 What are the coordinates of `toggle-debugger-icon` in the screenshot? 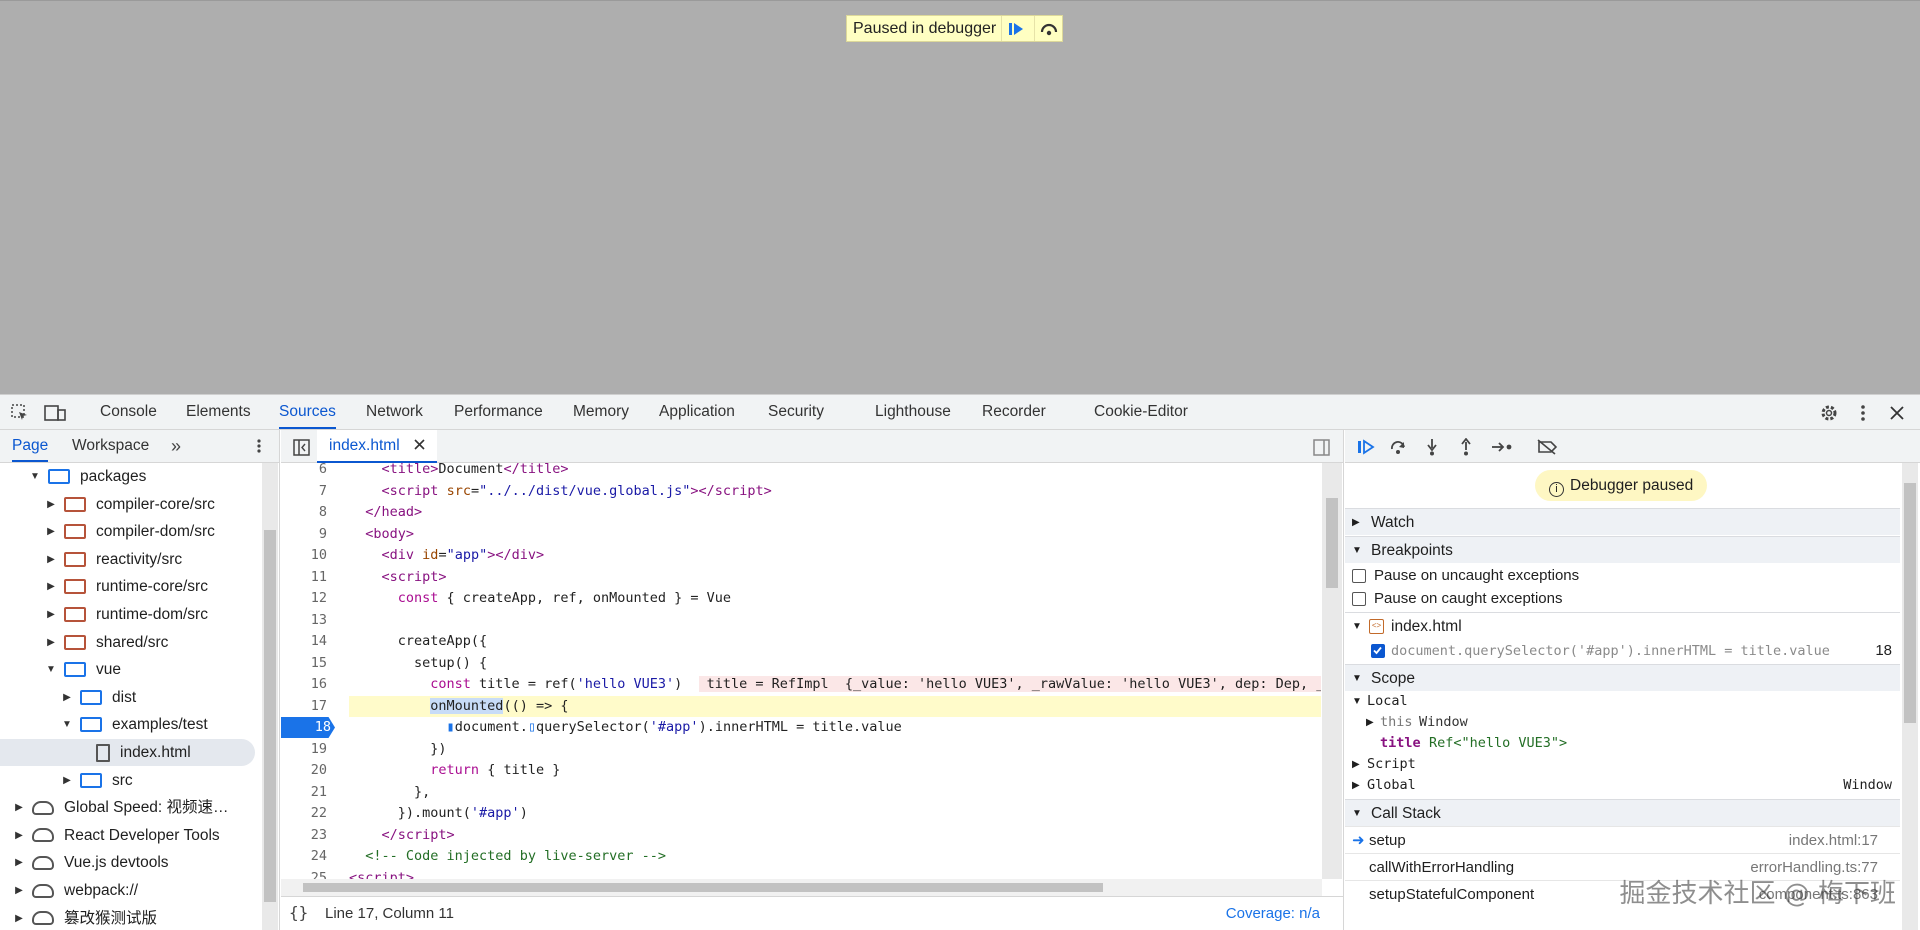 It's located at (1321, 447).